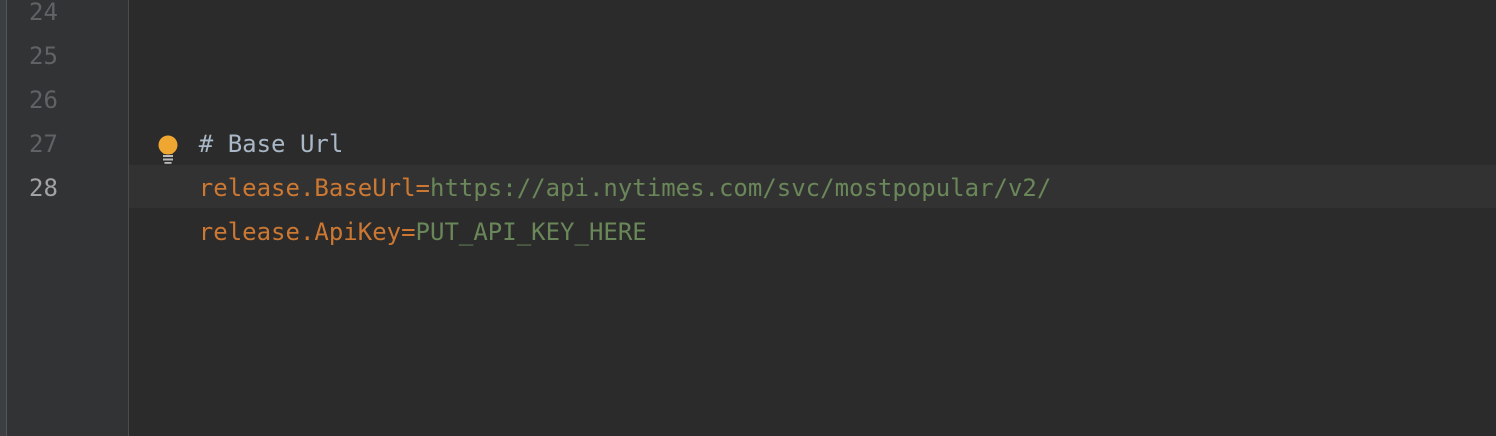 The width and height of the screenshot is (1496, 436). Describe the element at coordinates (168, 149) in the screenshot. I see `lightbulb-icon` at that location.